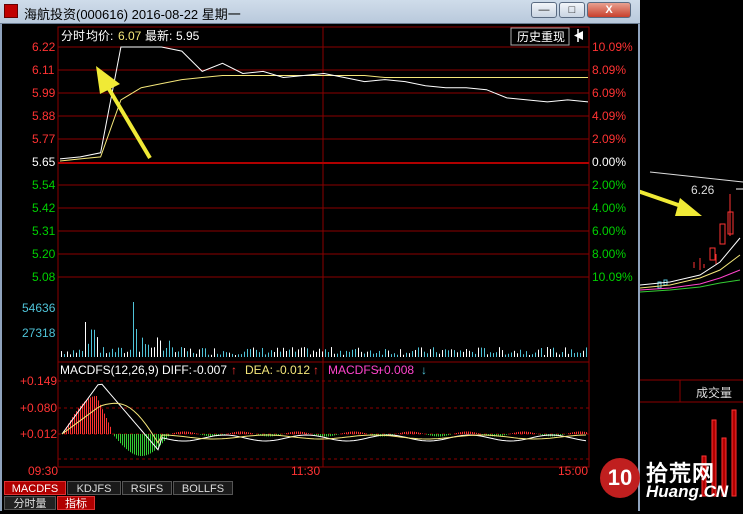 This screenshot has height=514, width=743. What do you see at coordinates (578, 35) in the screenshot?
I see `pin-icon` at bounding box center [578, 35].